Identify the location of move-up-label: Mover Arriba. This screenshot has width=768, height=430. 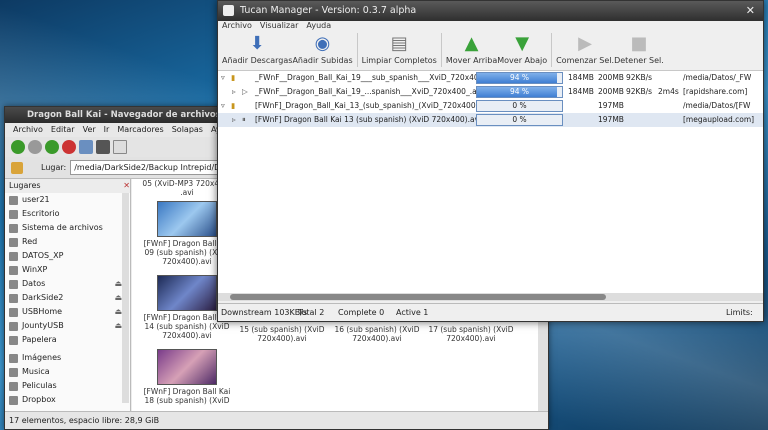
(471, 60).